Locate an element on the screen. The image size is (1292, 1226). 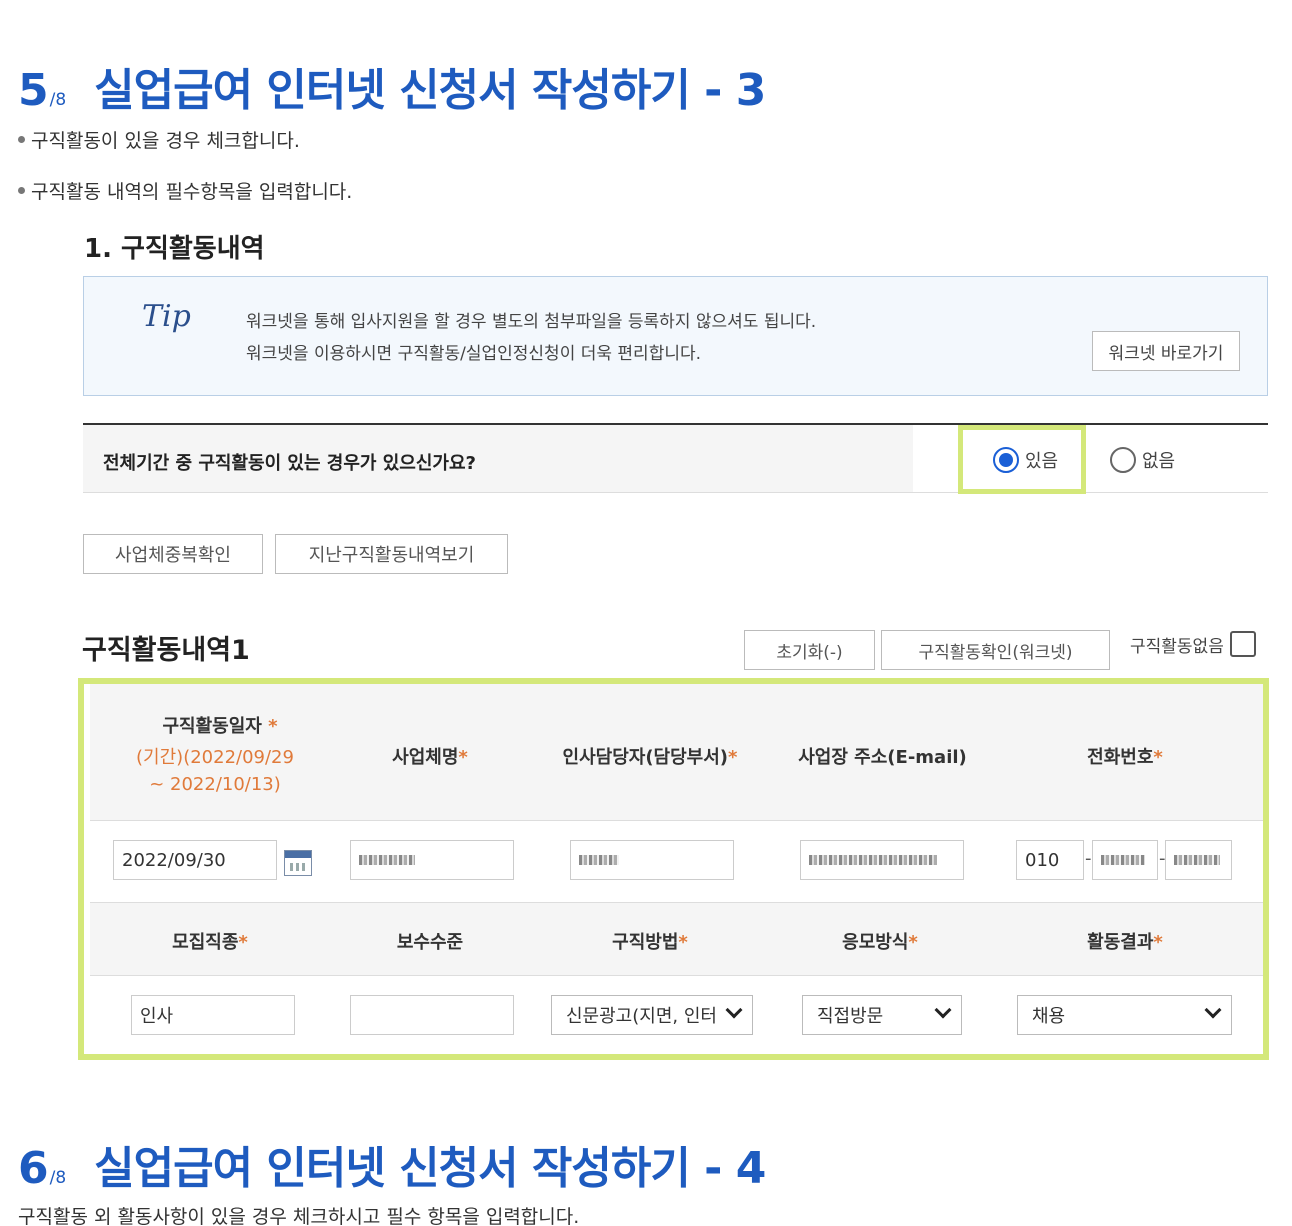
date-period: (기간)(2022/09/29 is located at coordinates (215, 757).